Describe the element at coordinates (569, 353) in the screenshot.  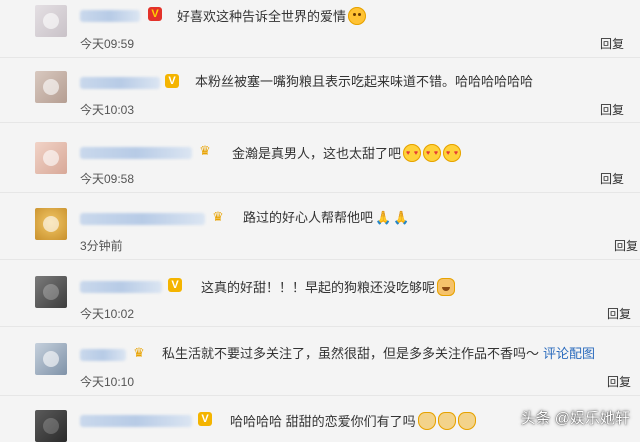
I see `view-image-link: 评论配图` at that location.